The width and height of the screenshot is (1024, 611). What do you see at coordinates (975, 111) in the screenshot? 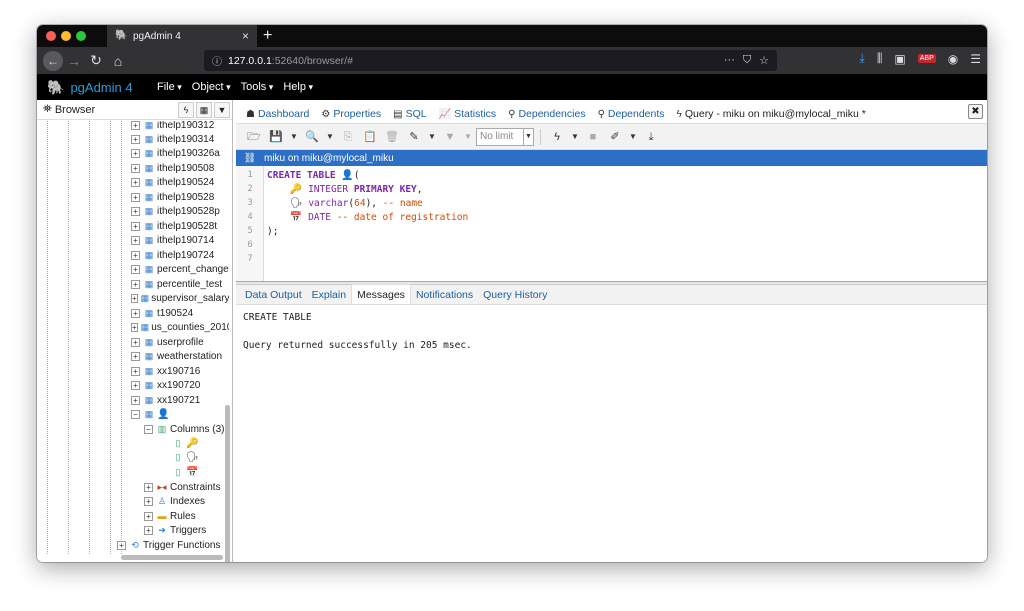
I see `close-panel-icon: ✖` at bounding box center [975, 111].